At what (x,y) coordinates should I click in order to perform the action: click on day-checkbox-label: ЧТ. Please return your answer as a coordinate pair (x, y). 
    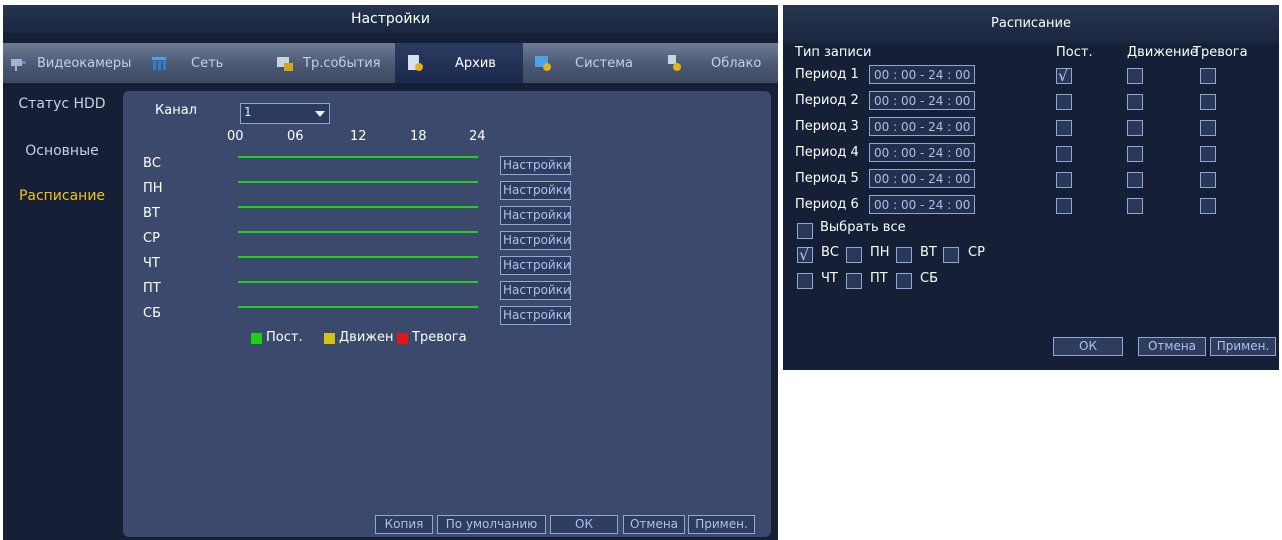
    Looking at the image, I should click on (829, 278).